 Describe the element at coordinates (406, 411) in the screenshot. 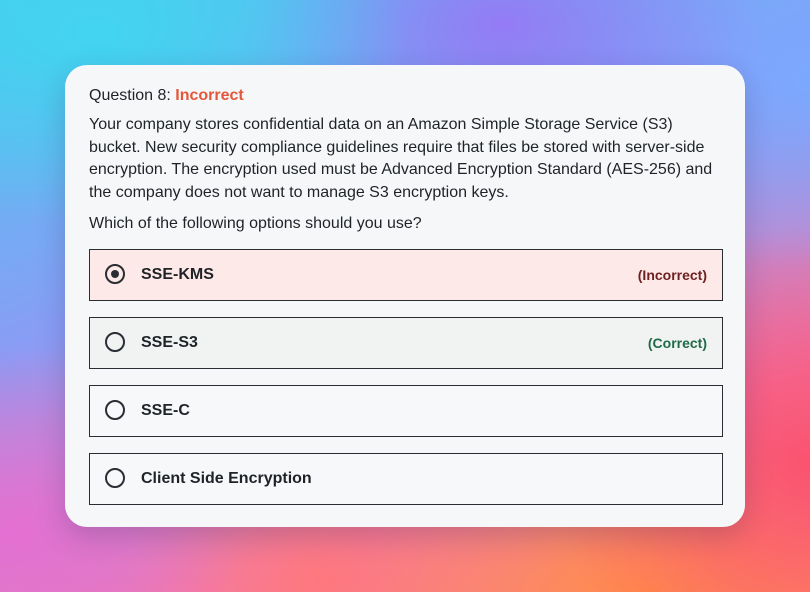

I see `option-sse-c: SSE-C` at that location.